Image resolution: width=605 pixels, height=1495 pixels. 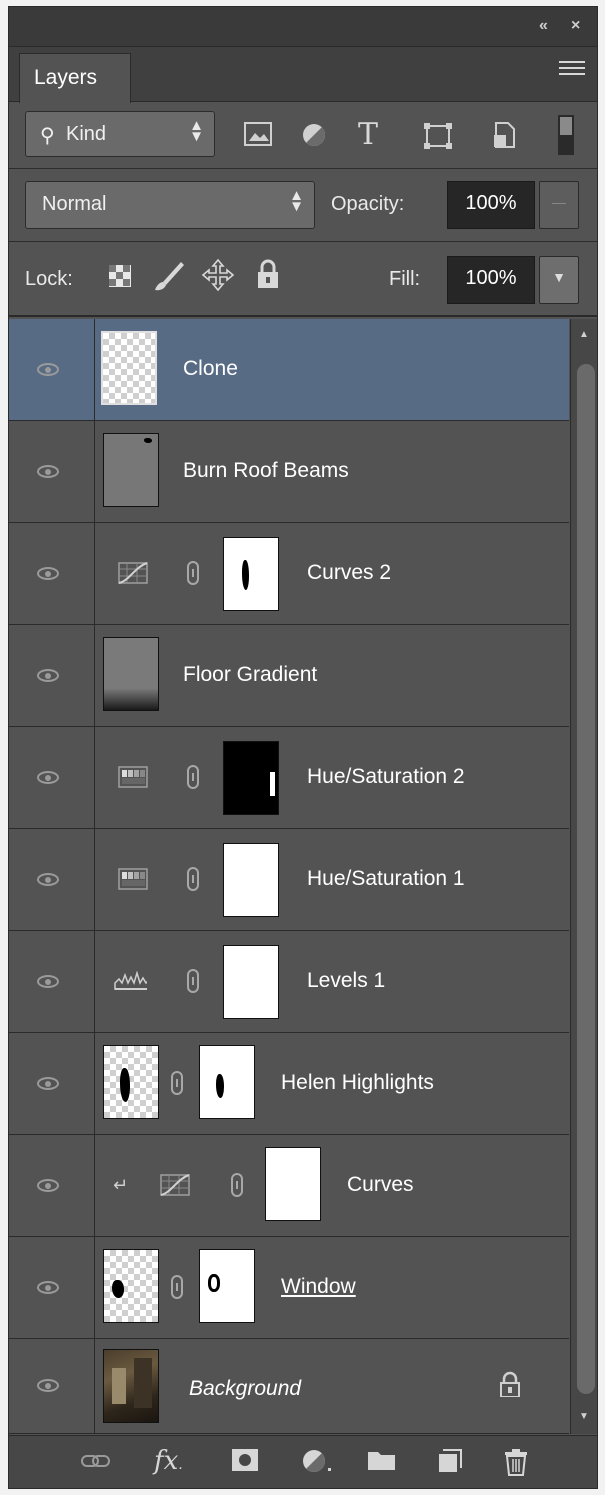 I want to click on panel-footer: fx., so click(x=303, y=1461).